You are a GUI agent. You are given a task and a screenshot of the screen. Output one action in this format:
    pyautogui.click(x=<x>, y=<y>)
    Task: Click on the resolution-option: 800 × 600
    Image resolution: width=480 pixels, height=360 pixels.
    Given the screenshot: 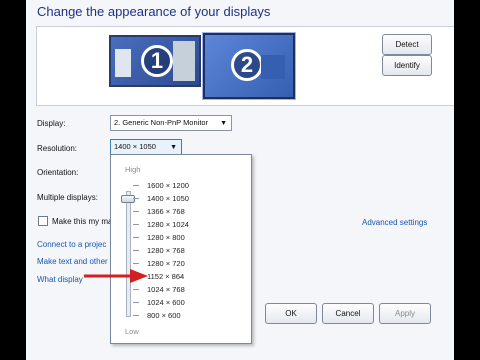 What is the action you would take?
    pyautogui.click(x=161, y=315)
    